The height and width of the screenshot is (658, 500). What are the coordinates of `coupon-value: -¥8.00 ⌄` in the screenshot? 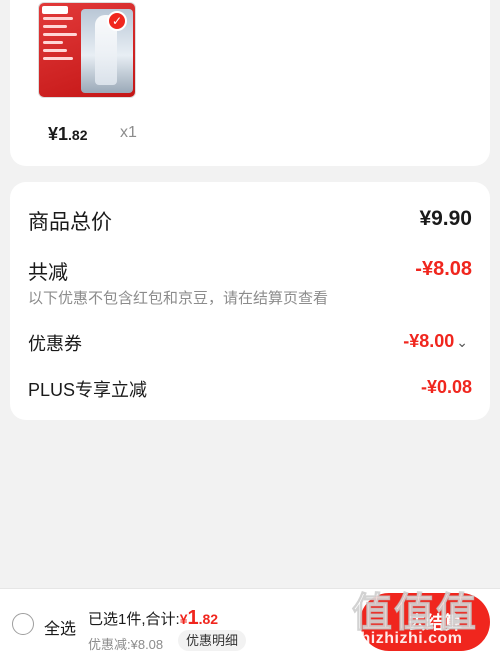 It's located at (435, 341).